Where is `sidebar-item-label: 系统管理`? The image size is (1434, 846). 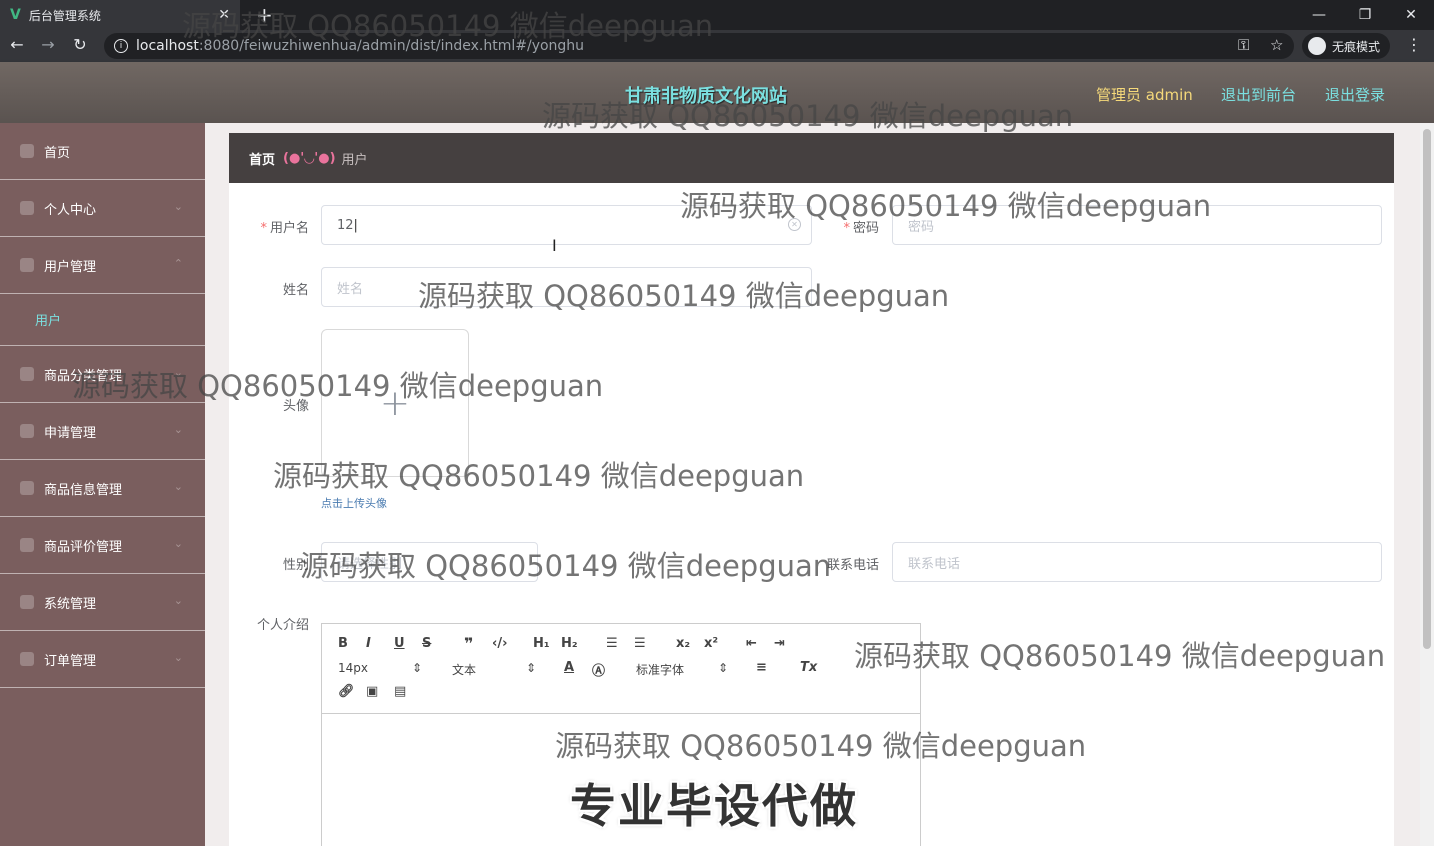
sidebar-item-label: 系统管理 is located at coordinates (70, 604).